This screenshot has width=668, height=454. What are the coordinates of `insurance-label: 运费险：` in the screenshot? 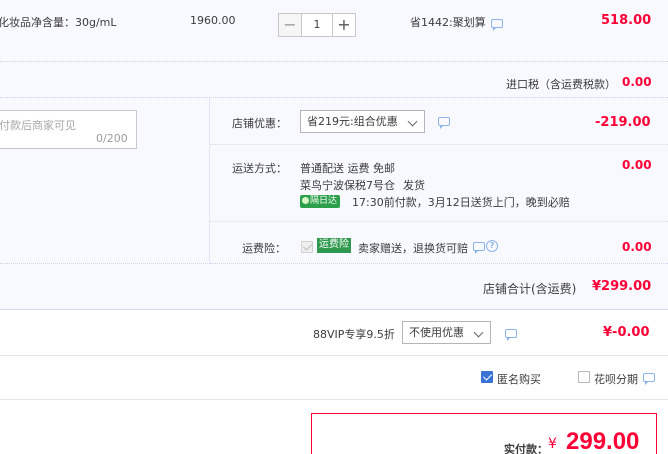 It's located at (264, 248).